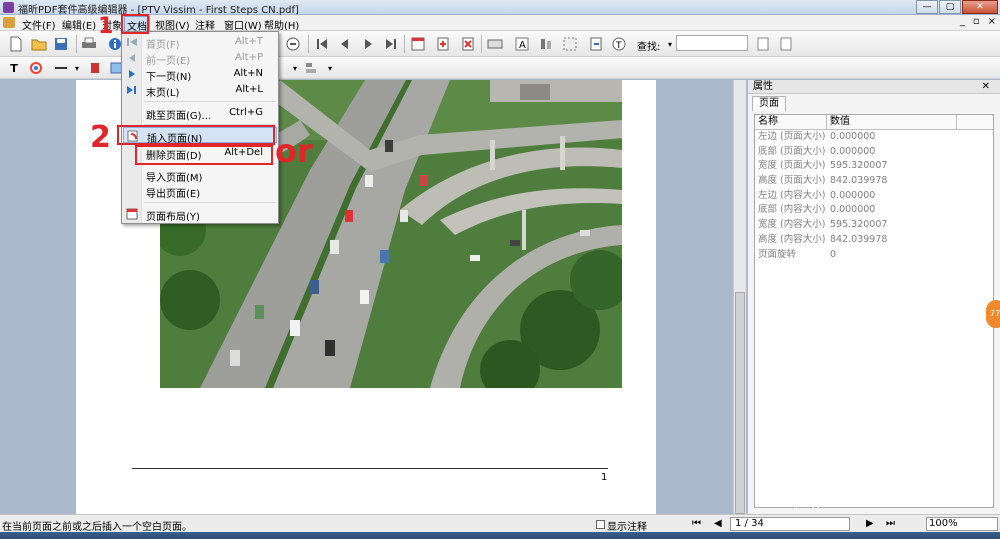 This screenshot has height=539, width=1000. Describe the element at coordinates (792, 181) in the screenshot. I see `row-name: 高度 (页面大小)` at that location.